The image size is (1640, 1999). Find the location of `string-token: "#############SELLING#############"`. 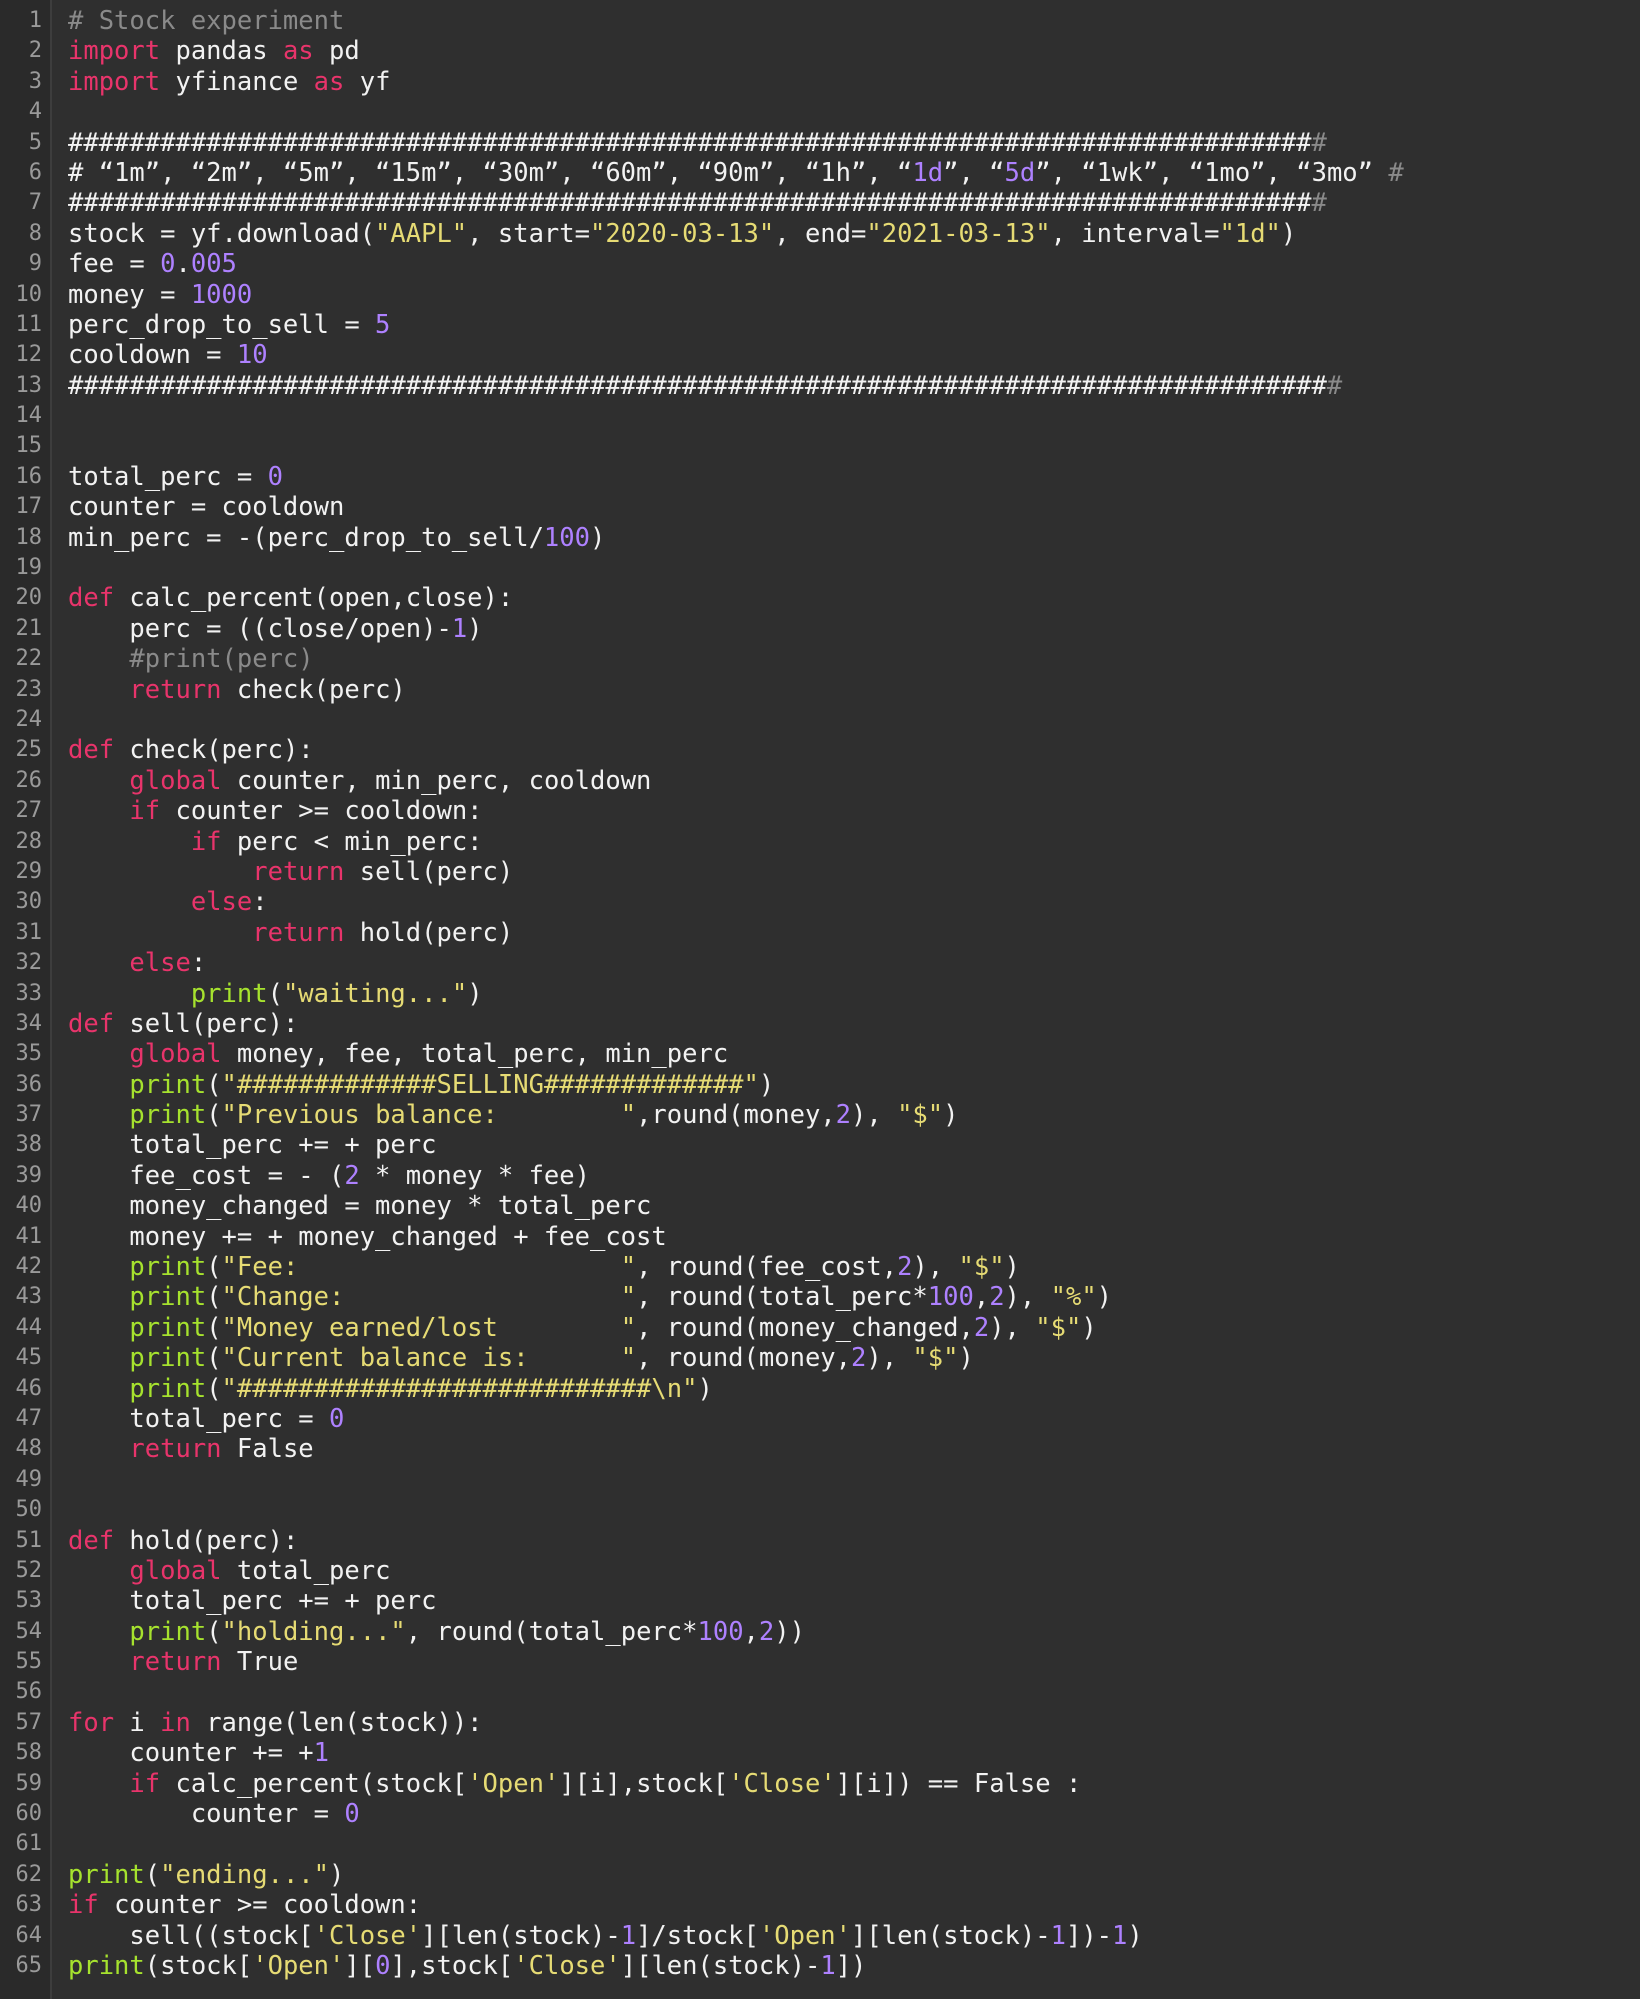

string-token: "#############SELLING#############" is located at coordinates (490, 1084).